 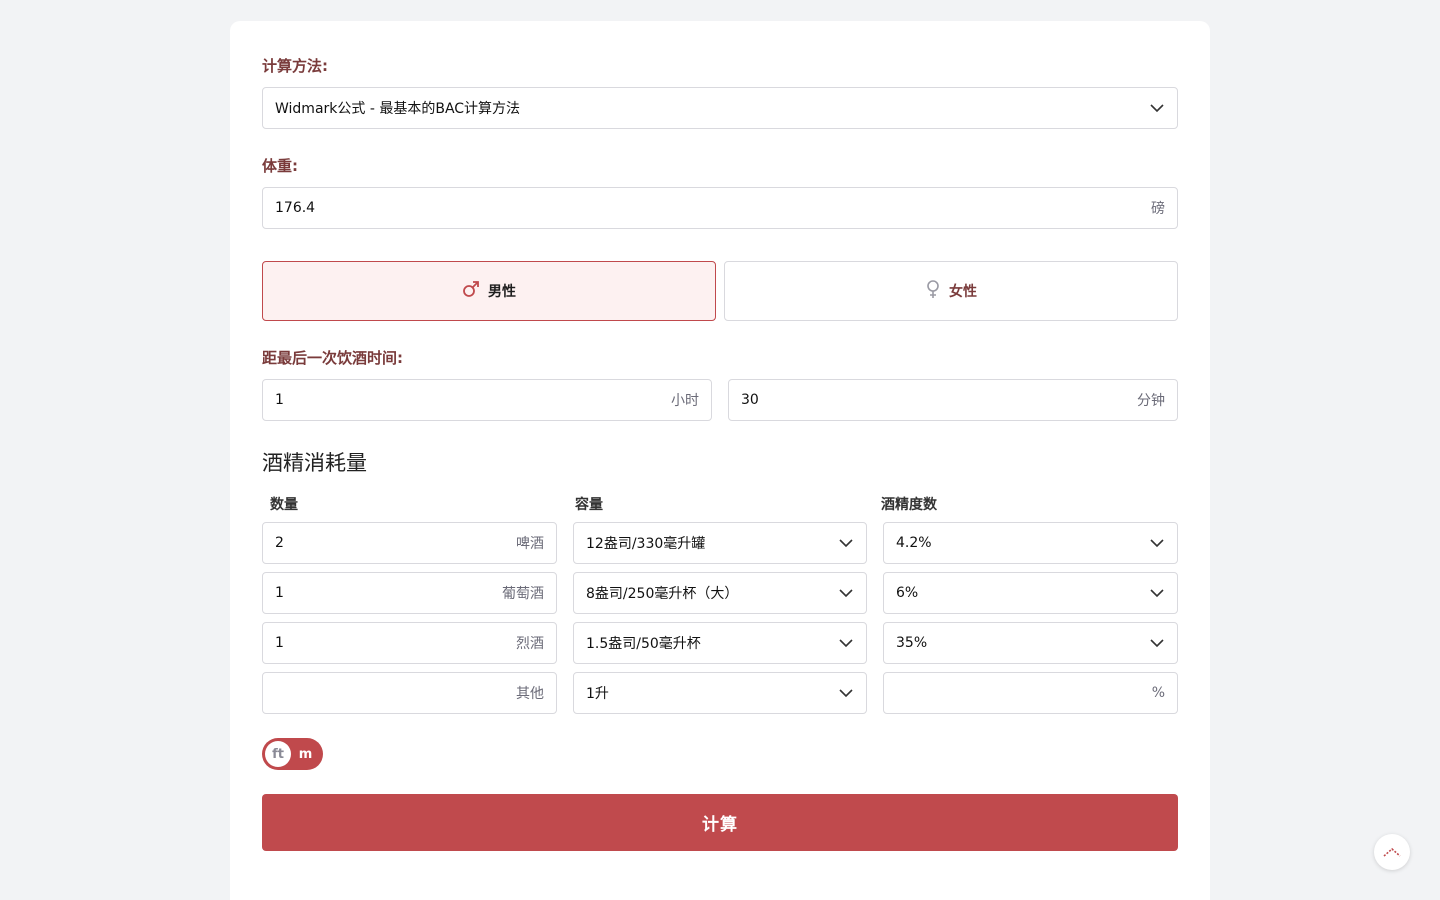 I want to click on minutes-value: 30, so click(x=750, y=400).